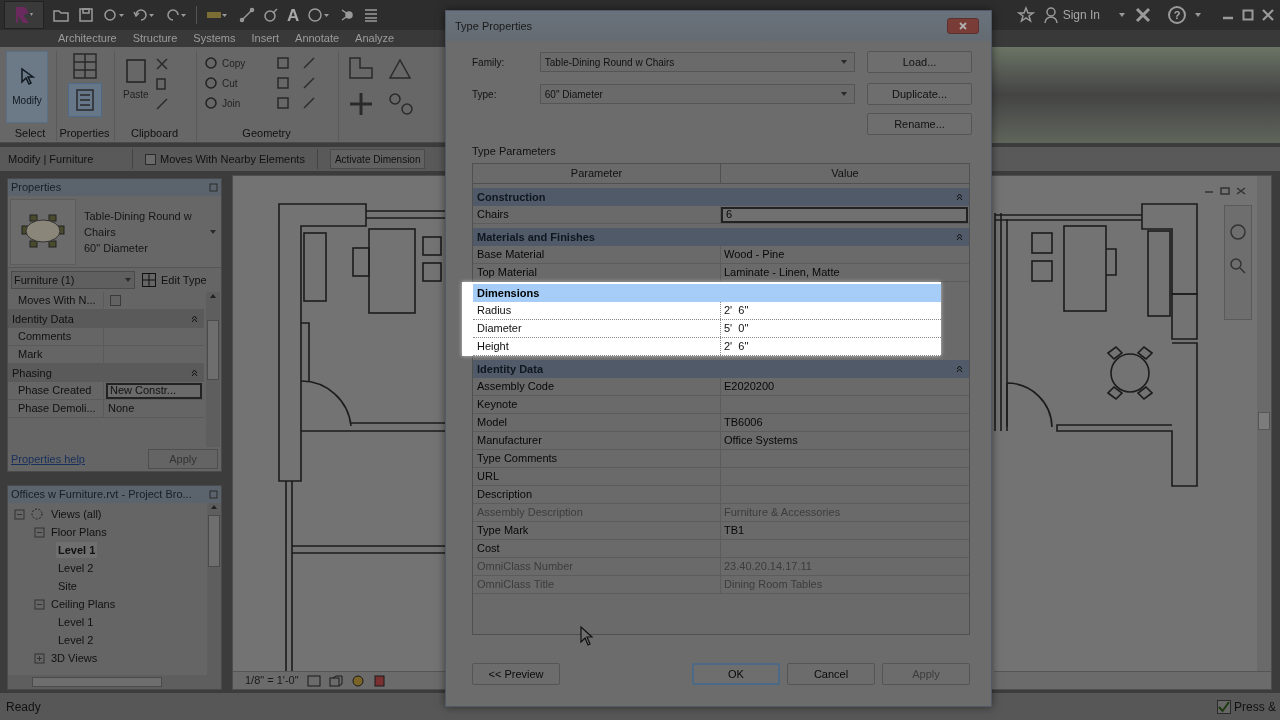  Describe the element at coordinates (1268, 15) in the screenshot. I see `close-icon` at that location.